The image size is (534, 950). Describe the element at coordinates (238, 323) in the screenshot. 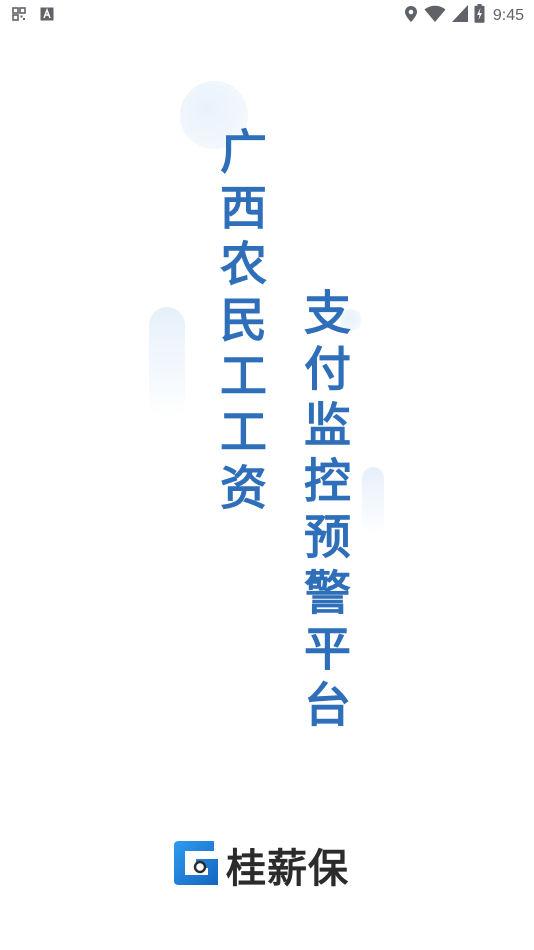

I see `title-line-one: 广西农民工工资` at that location.